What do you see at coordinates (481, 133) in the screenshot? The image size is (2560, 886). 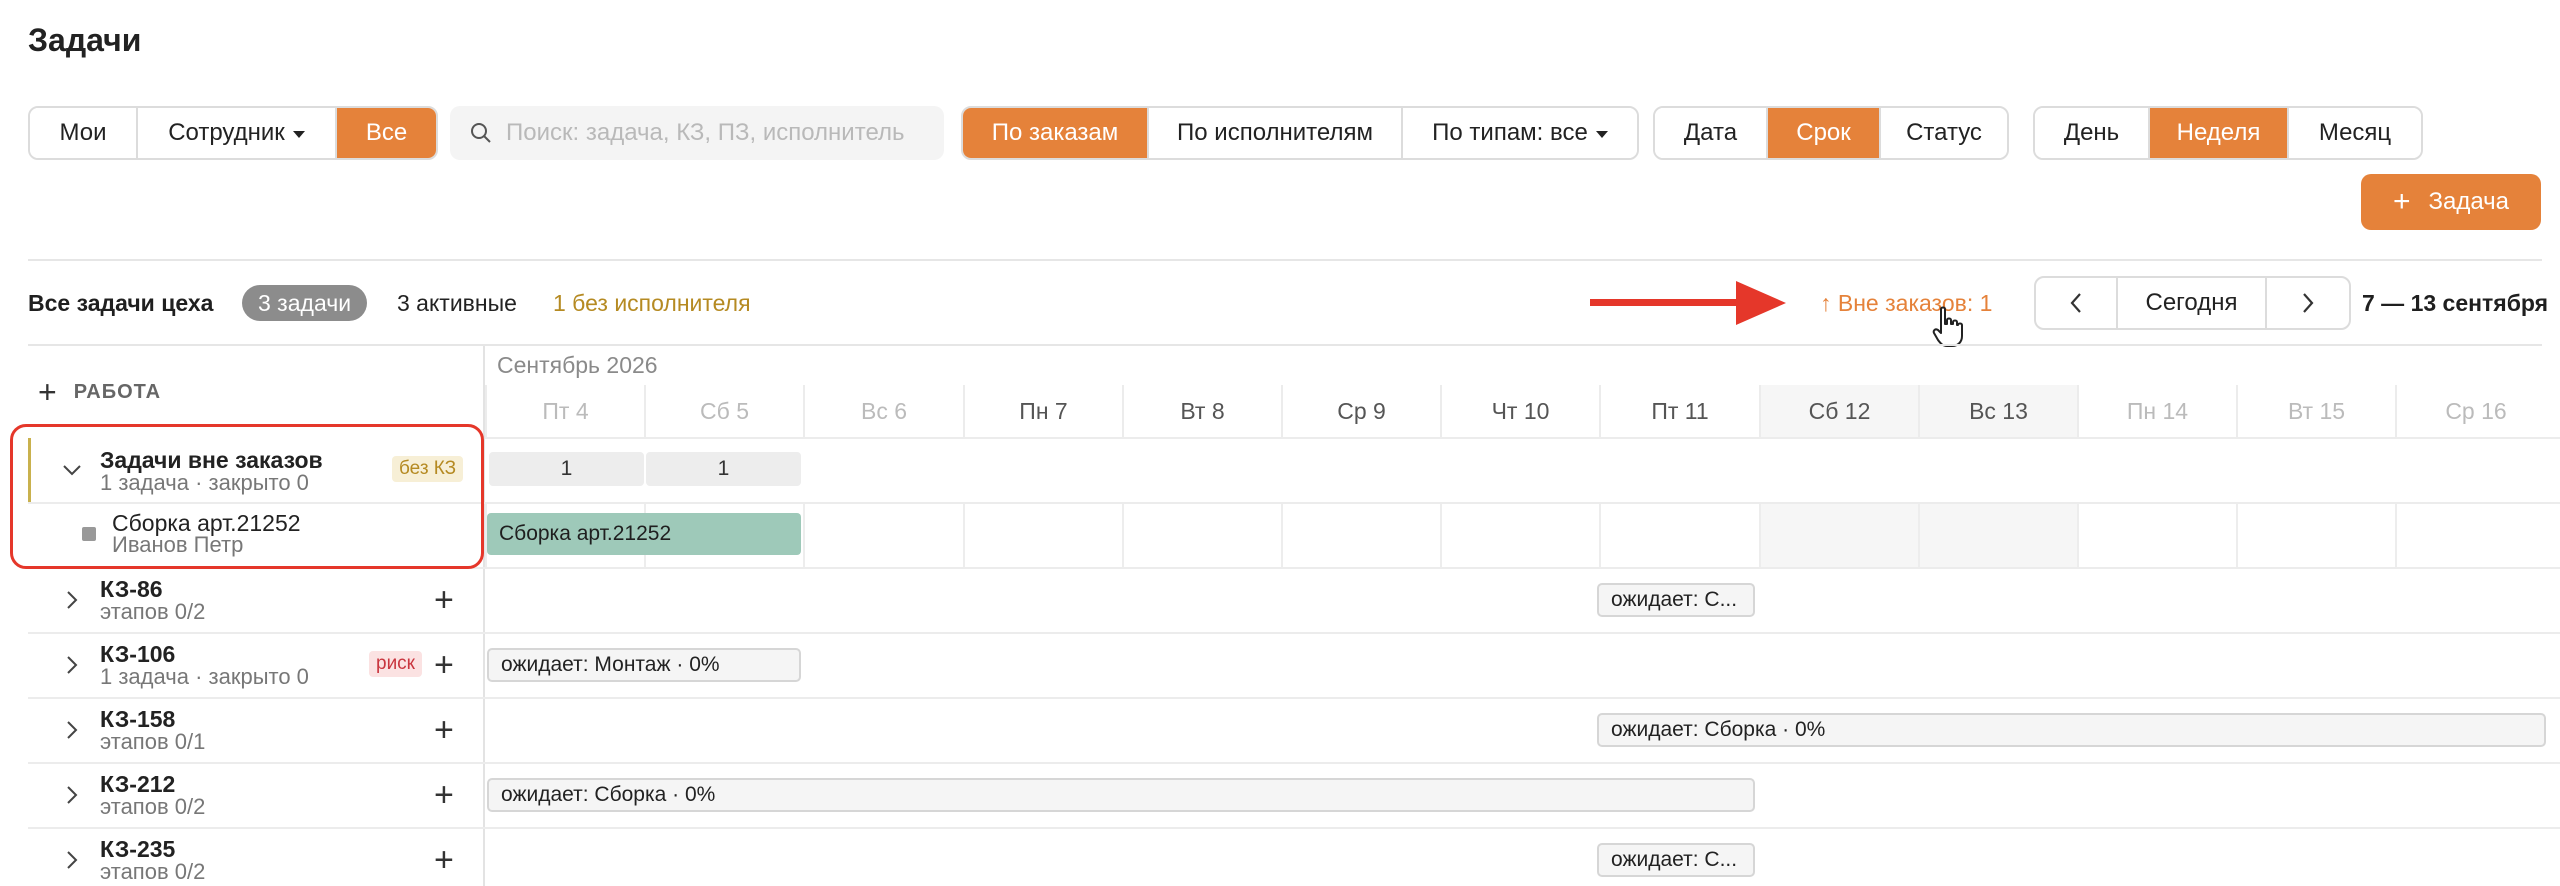 I see `search-icon` at bounding box center [481, 133].